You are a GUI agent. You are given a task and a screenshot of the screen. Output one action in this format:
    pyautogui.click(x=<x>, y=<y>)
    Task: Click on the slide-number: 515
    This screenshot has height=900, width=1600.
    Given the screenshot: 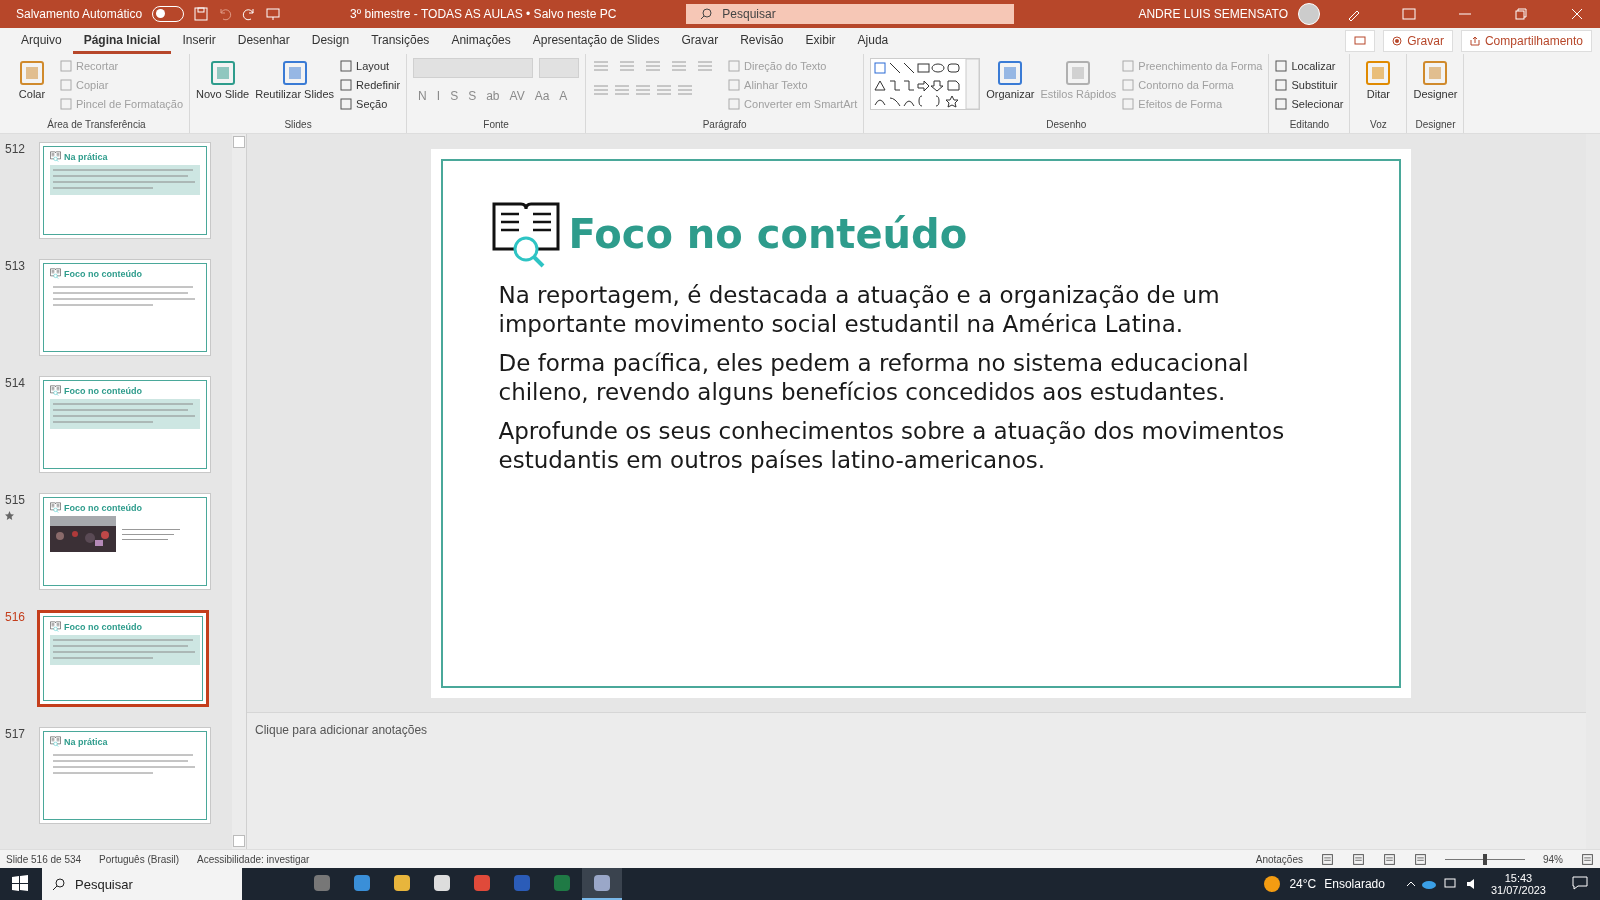 What is the action you would take?
    pyautogui.click(x=15, y=500)
    